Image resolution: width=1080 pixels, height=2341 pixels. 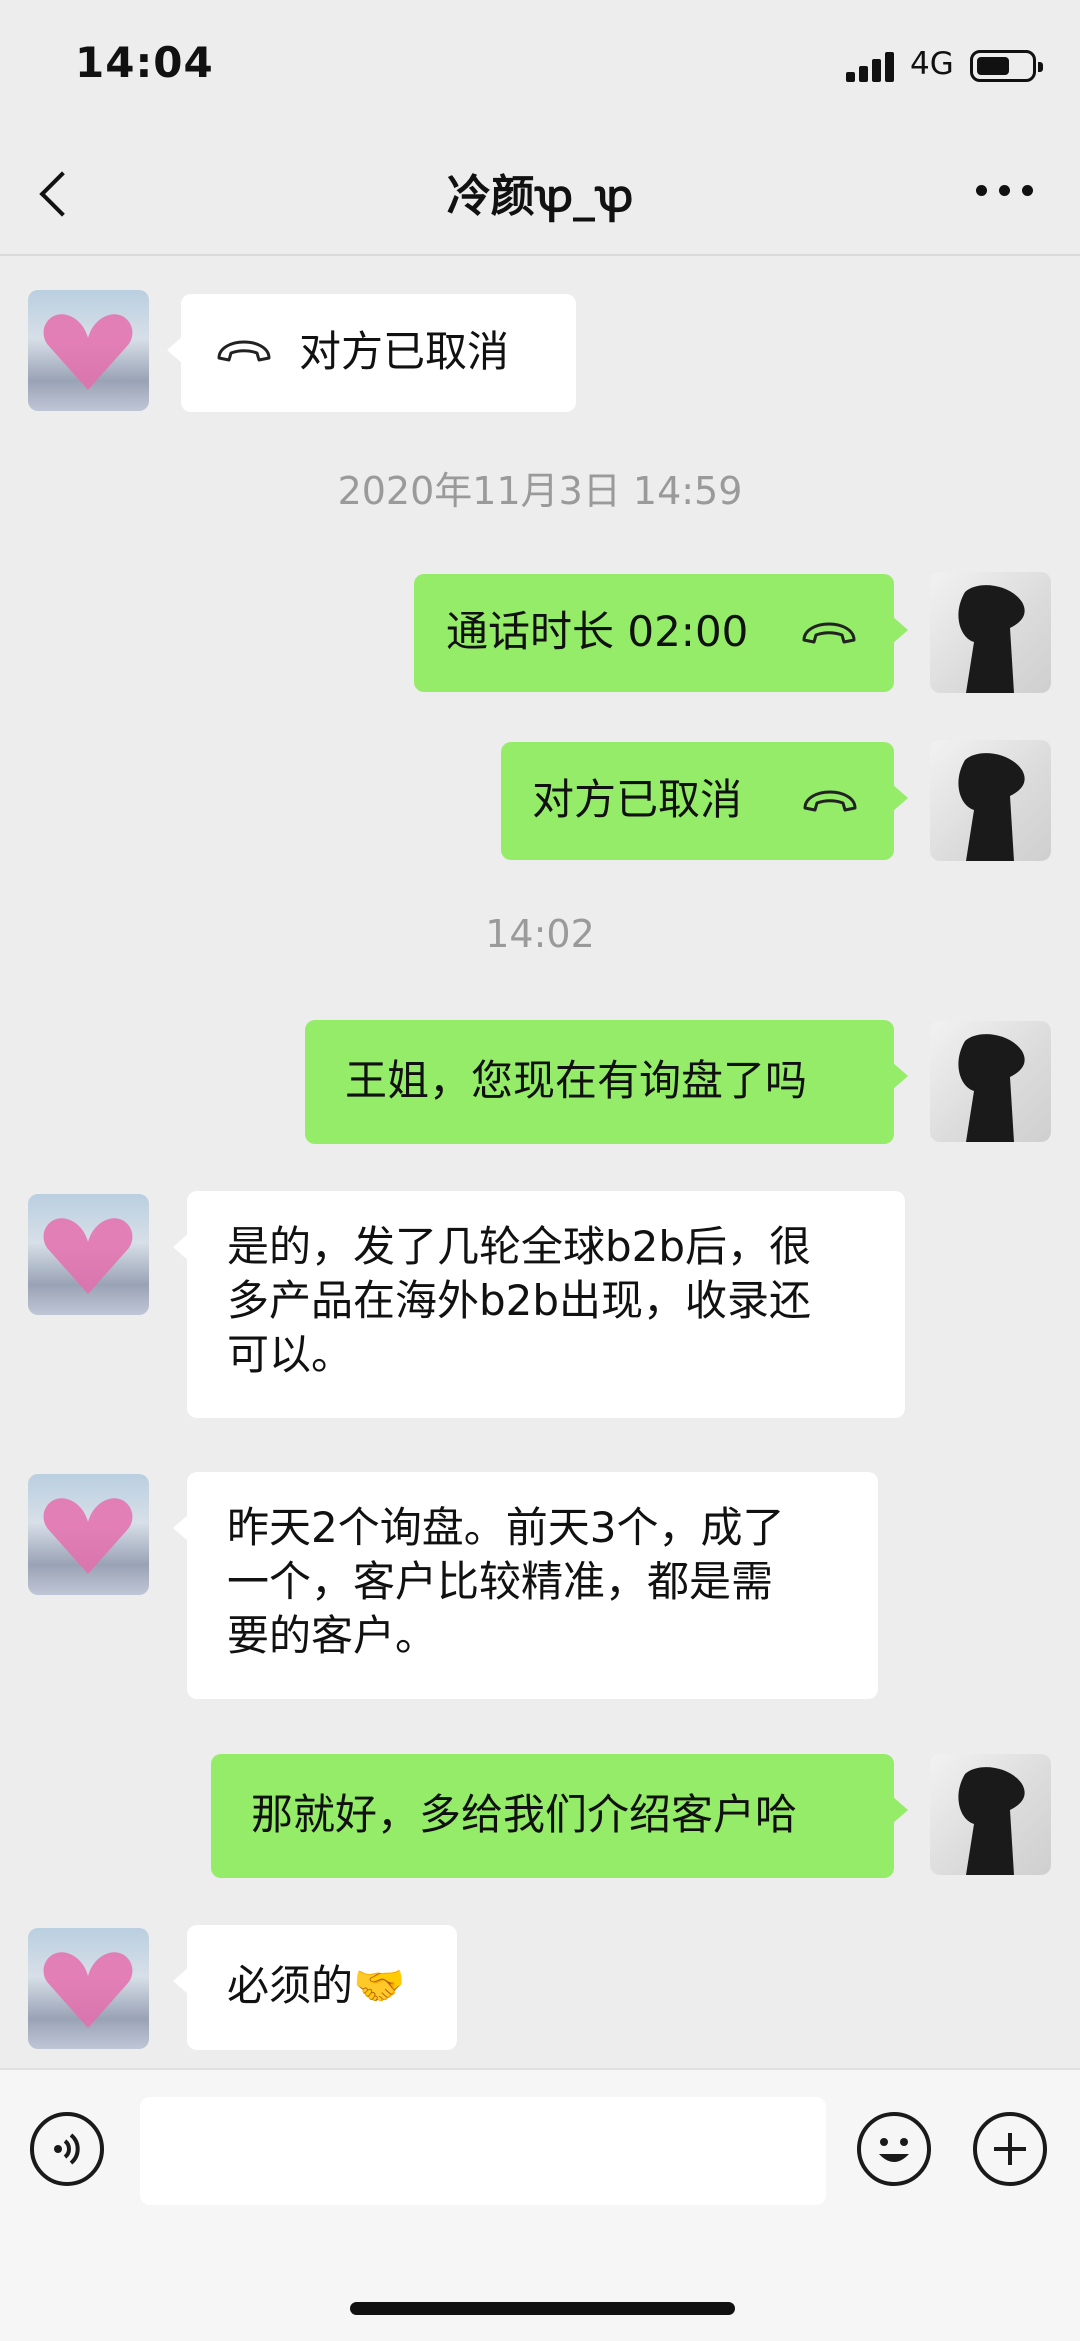 What do you see at coordinates (894, 2149) in the screenshot?
I see `emoji-icon` at bounding box center [894, 2149].